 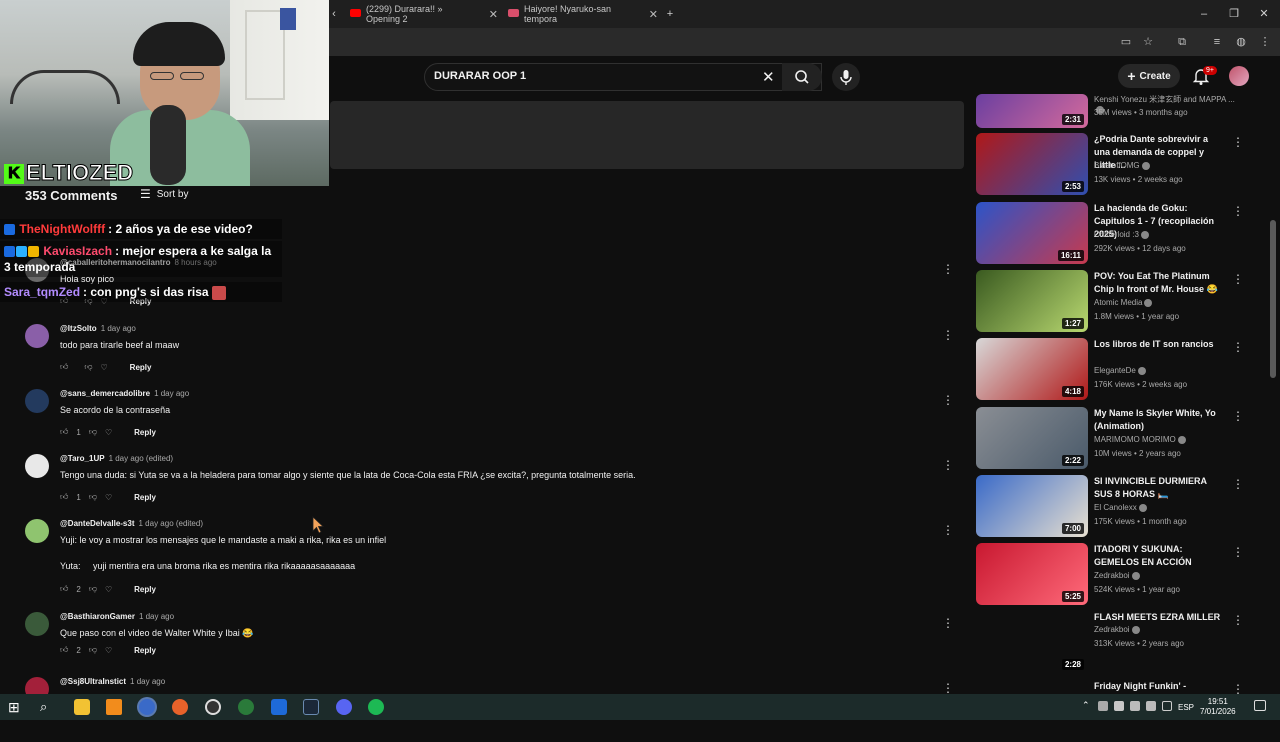 What do you see at coordinates (1032, 111) in the screenshot?
I see `video-thumbnail: 2:31` at bounding box center [1032, 111].